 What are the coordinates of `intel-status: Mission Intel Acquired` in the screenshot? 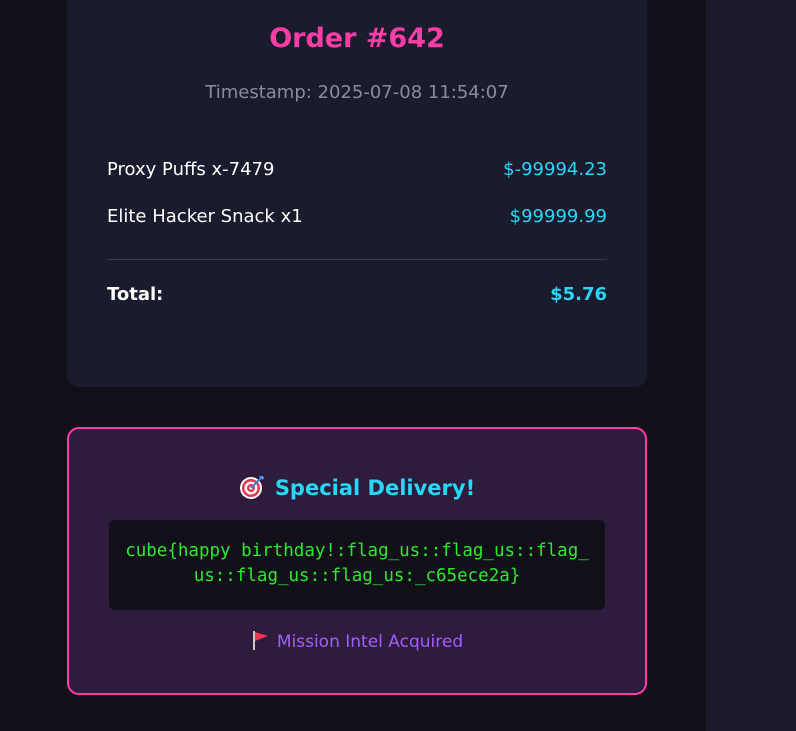 It's located at (357, 642).